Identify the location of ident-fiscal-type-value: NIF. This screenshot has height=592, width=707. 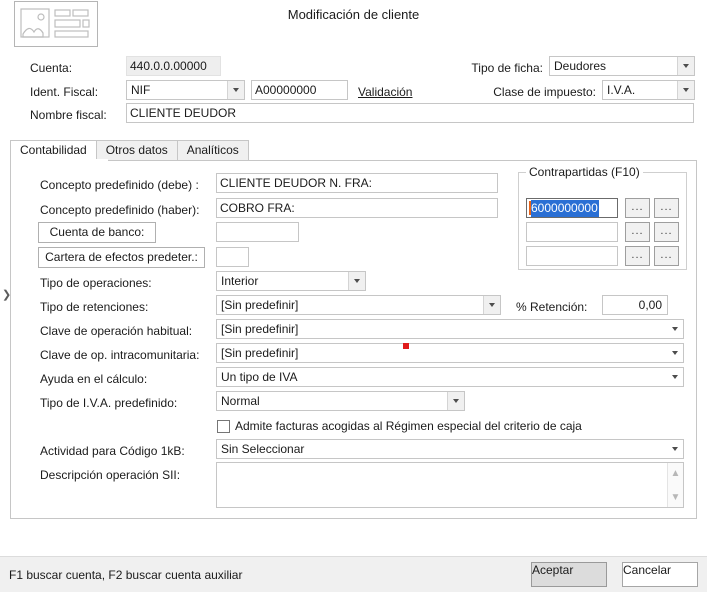
(141, 90).